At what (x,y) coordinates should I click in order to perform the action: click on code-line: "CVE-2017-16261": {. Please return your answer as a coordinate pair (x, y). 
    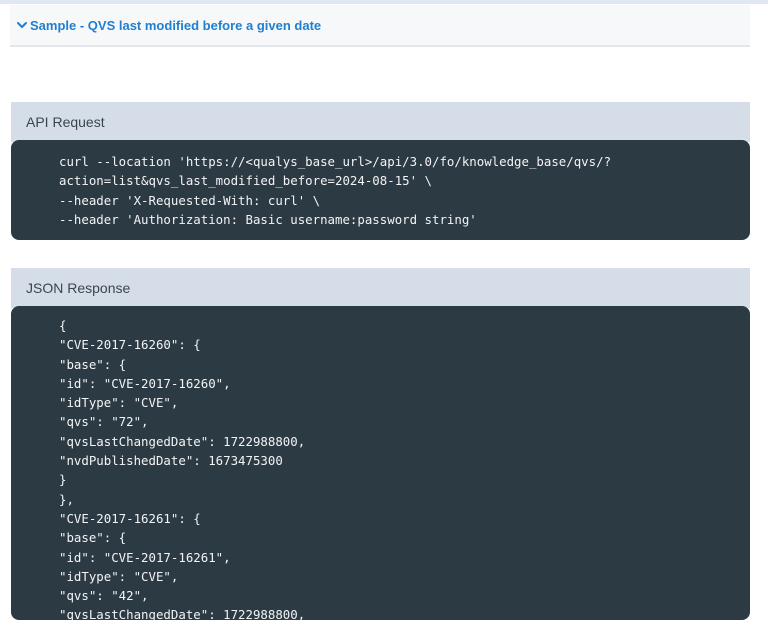
    Looking at the image, I should click on (130, 518).